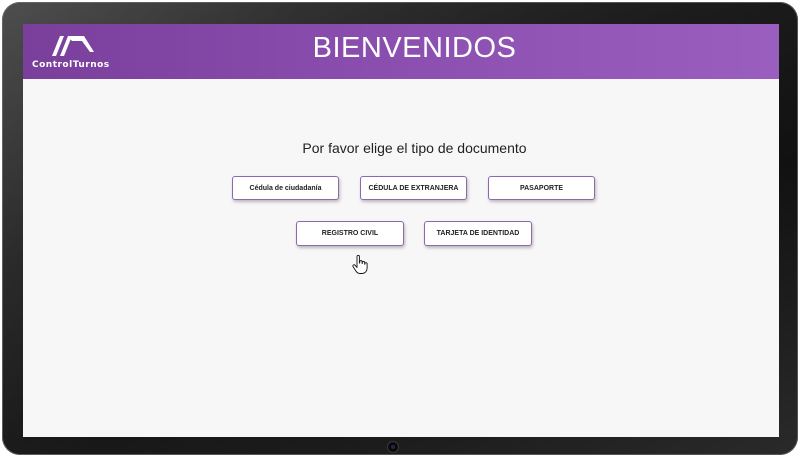  I want to click on registro-civil-button: REGISTRO CIVIL, so click(350, 233).